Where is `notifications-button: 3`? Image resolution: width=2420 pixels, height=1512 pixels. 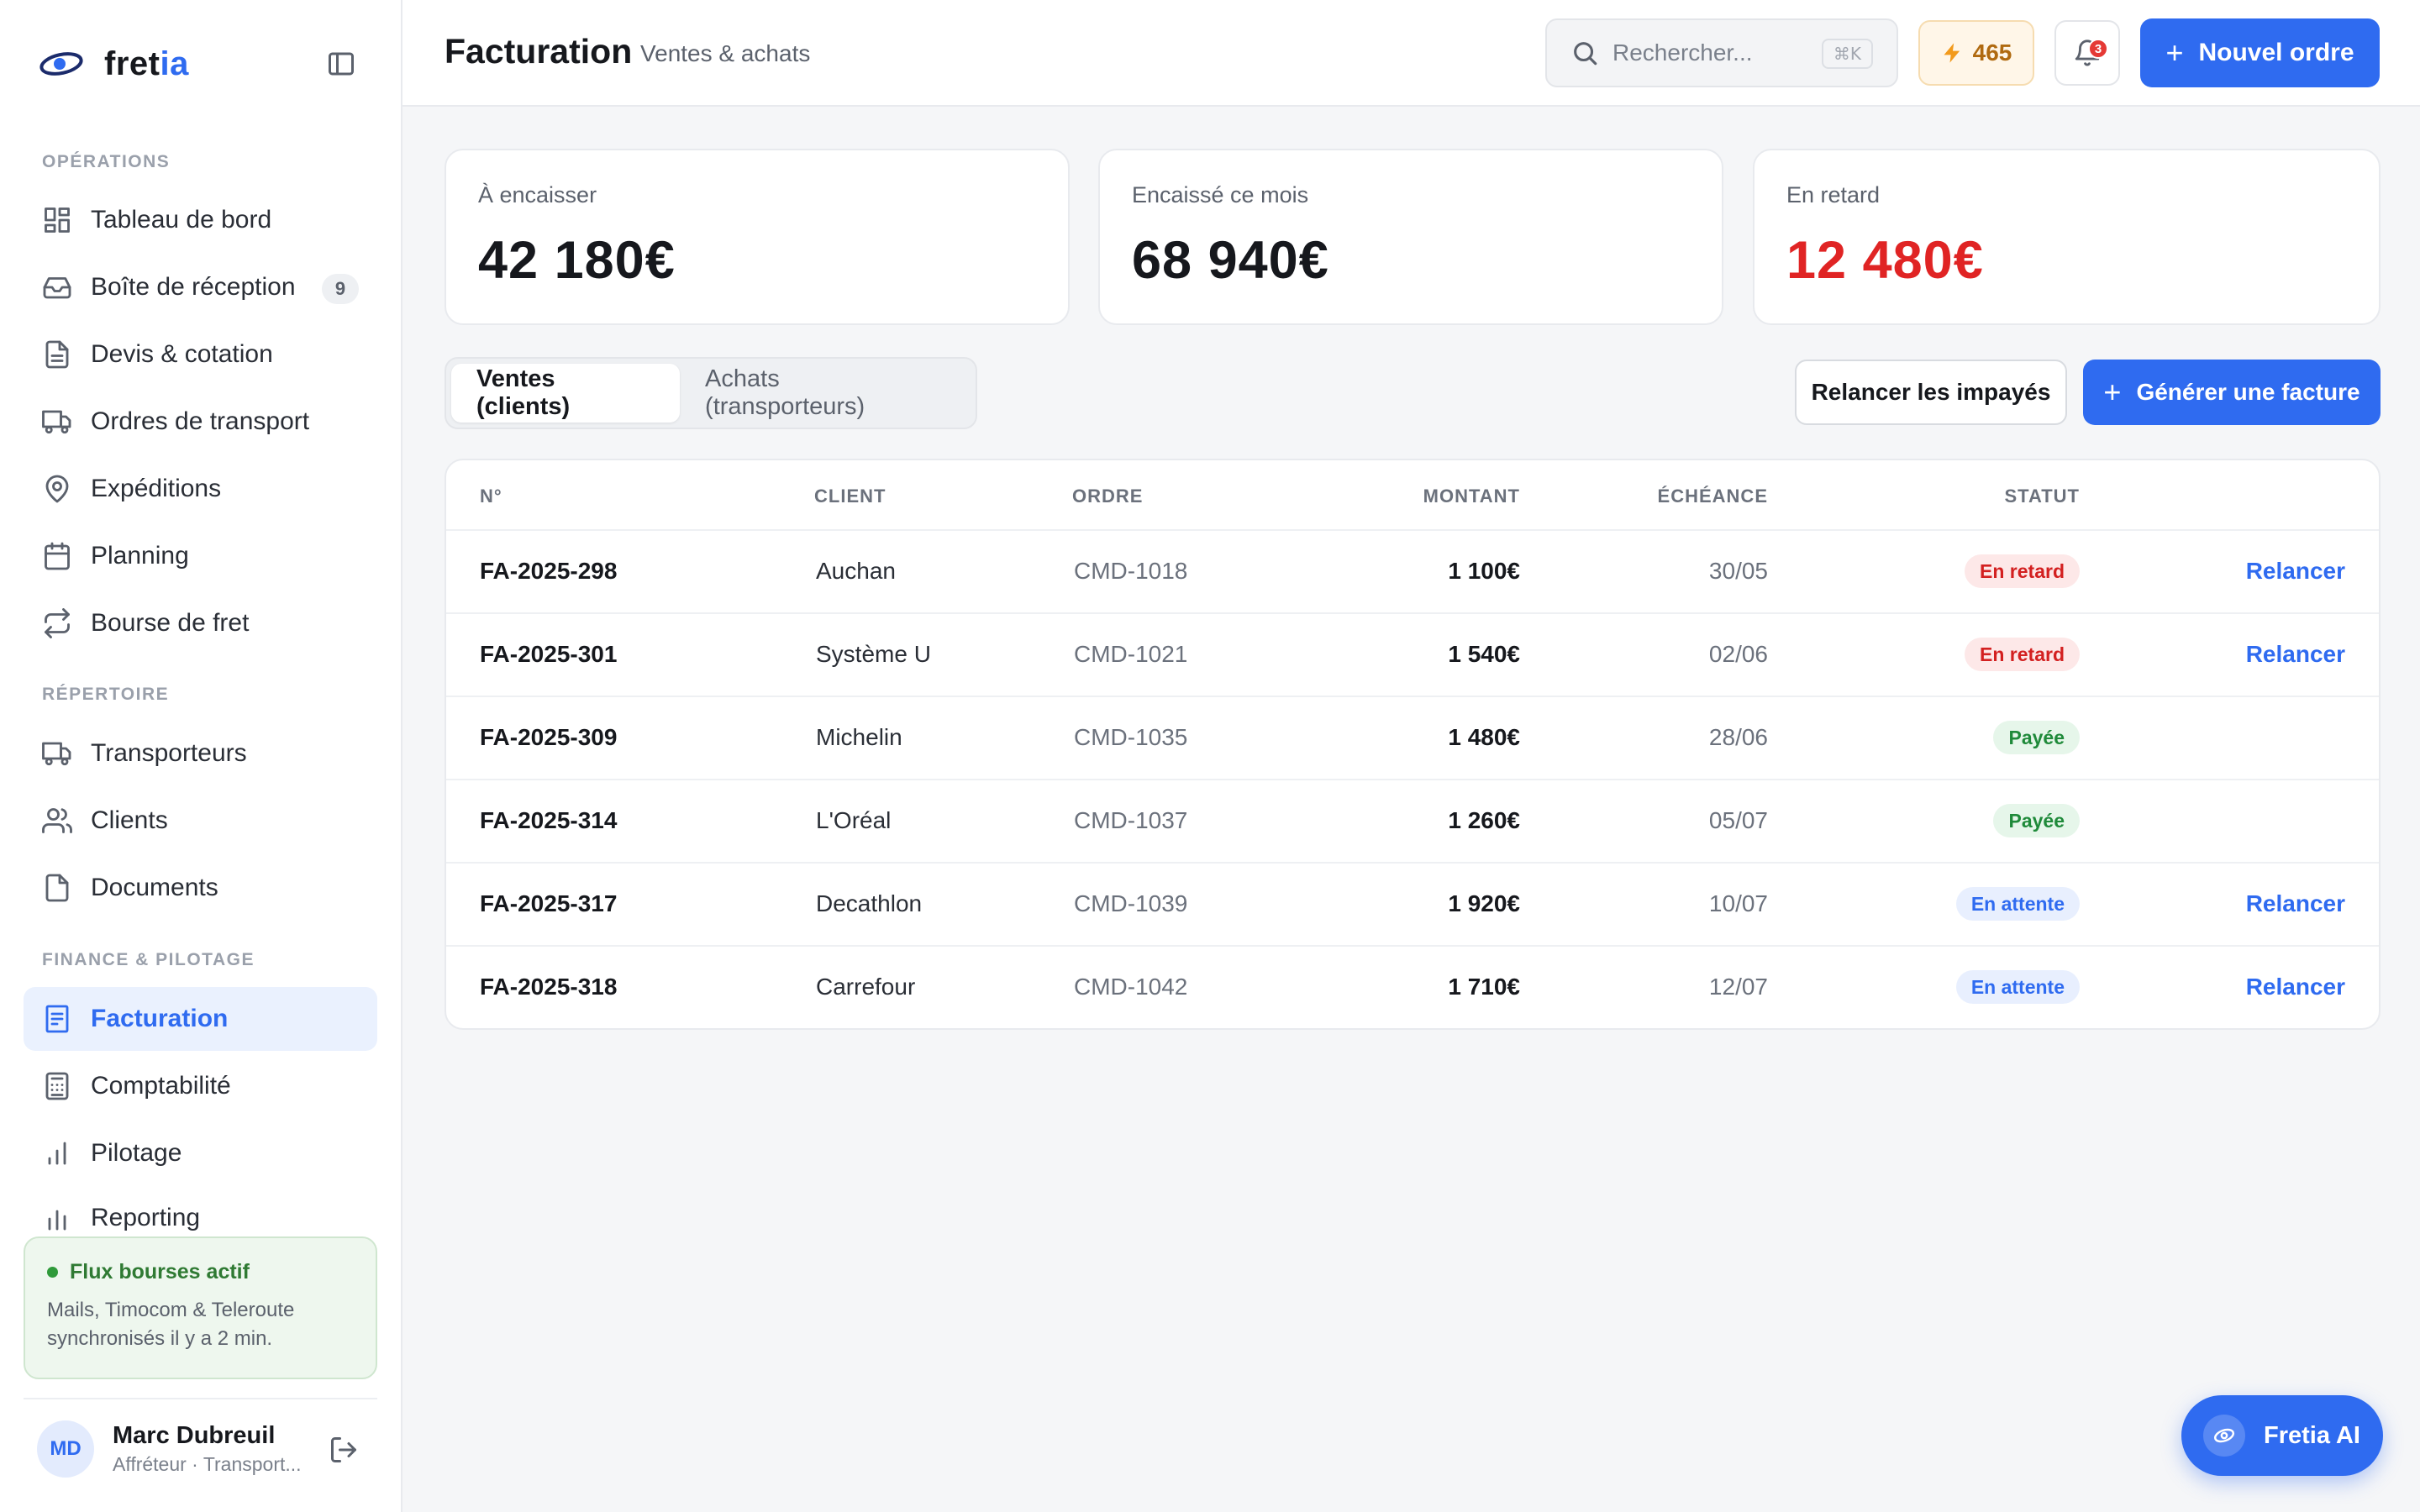 notifications-button: 3 is located at coordinates (2087, 53).